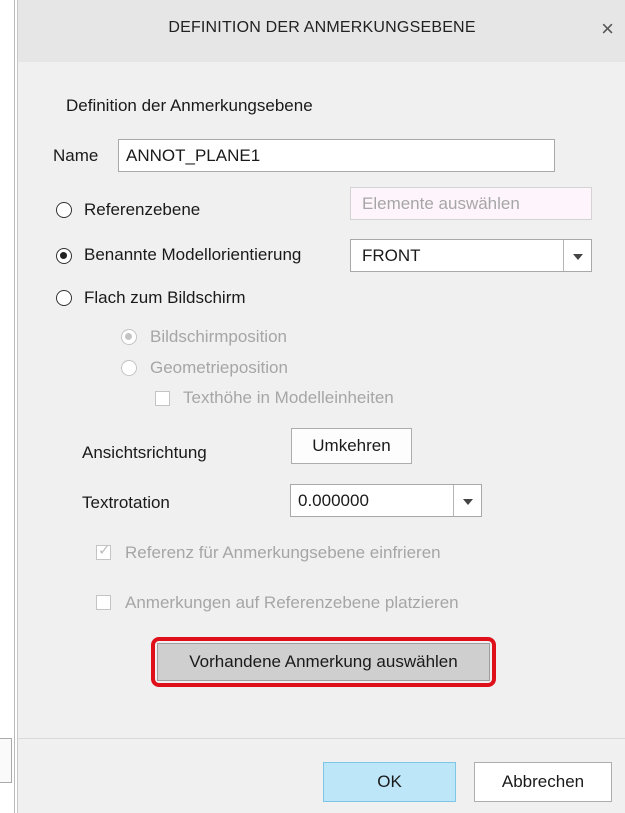 The width and height of the screenshot is (625, 813). What do you see at coordinates (219, 367) in the screenshot?
I see `geometry-position-label: Geometrieposition` at bounding box center [219, 367].